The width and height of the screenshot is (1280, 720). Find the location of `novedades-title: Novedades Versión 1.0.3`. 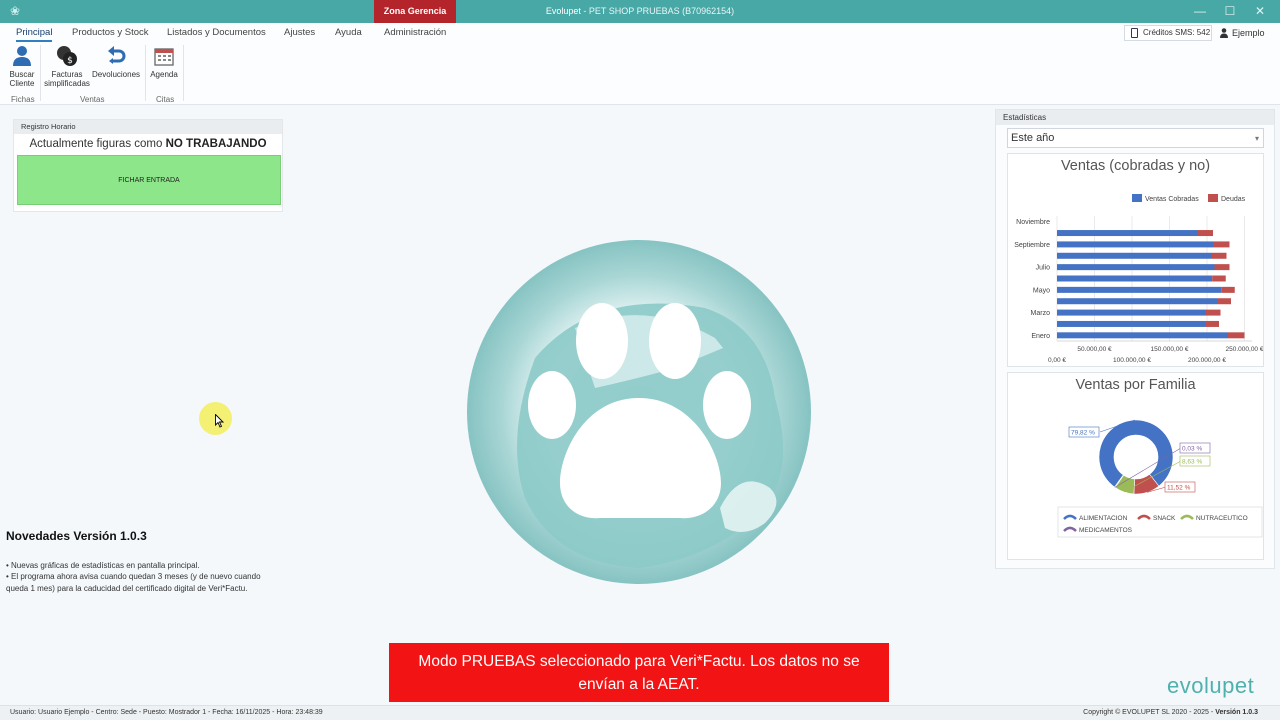

novedades-title: Novedades Versión 1.0.3 is located at coordinates (76, 536).